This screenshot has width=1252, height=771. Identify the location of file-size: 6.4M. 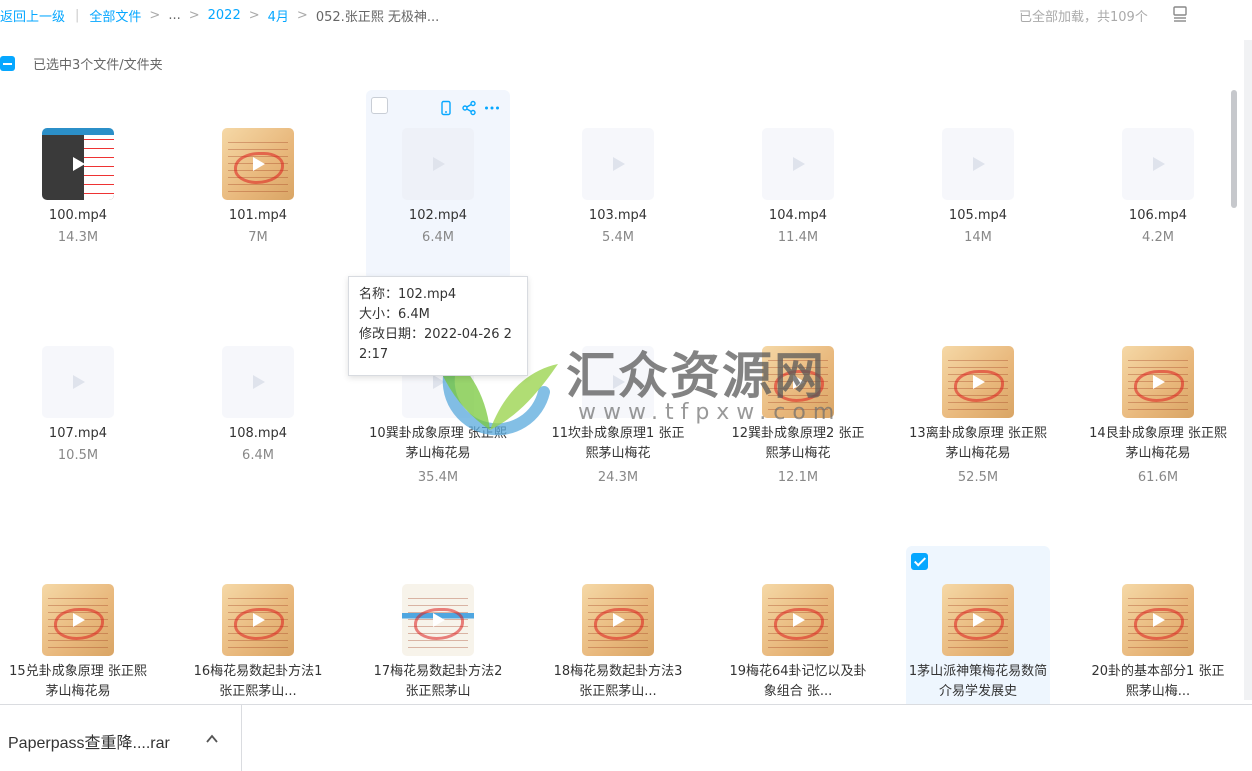
(438, 237).